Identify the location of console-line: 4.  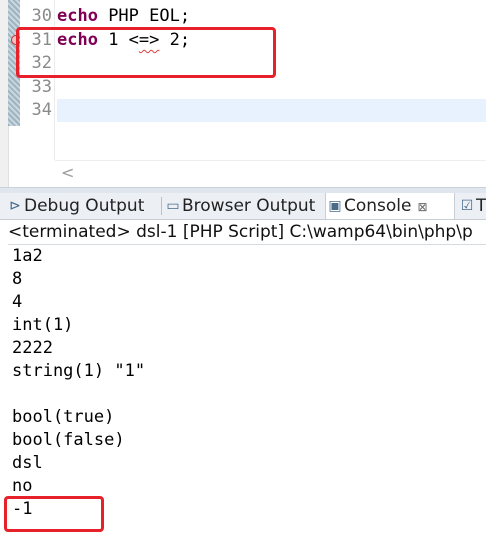
(17, 302).